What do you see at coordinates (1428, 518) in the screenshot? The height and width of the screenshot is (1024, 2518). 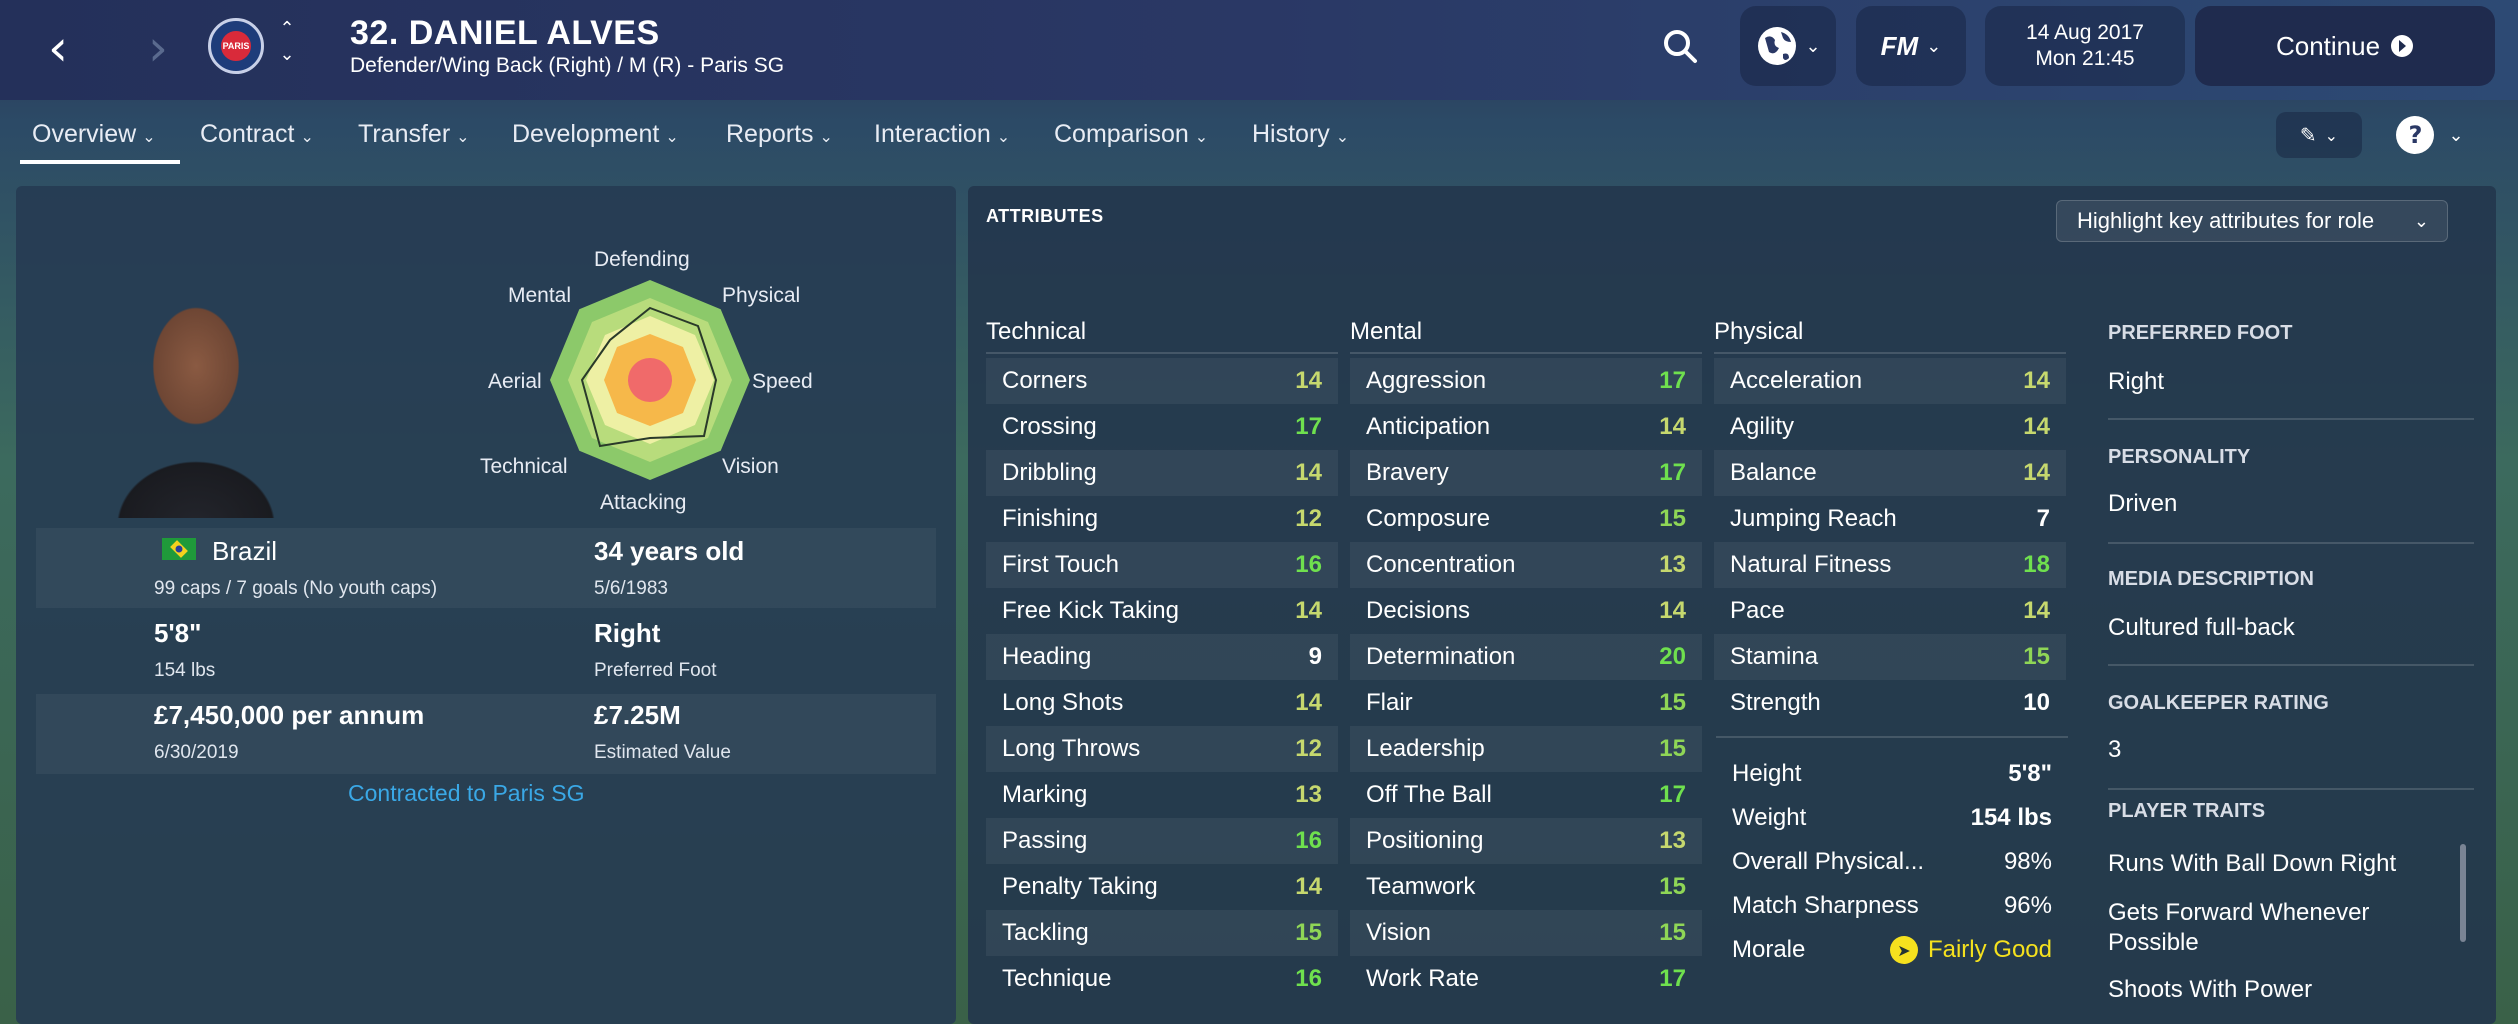 I see `attribute-name: Composure` at bounding box center [1428, 518].